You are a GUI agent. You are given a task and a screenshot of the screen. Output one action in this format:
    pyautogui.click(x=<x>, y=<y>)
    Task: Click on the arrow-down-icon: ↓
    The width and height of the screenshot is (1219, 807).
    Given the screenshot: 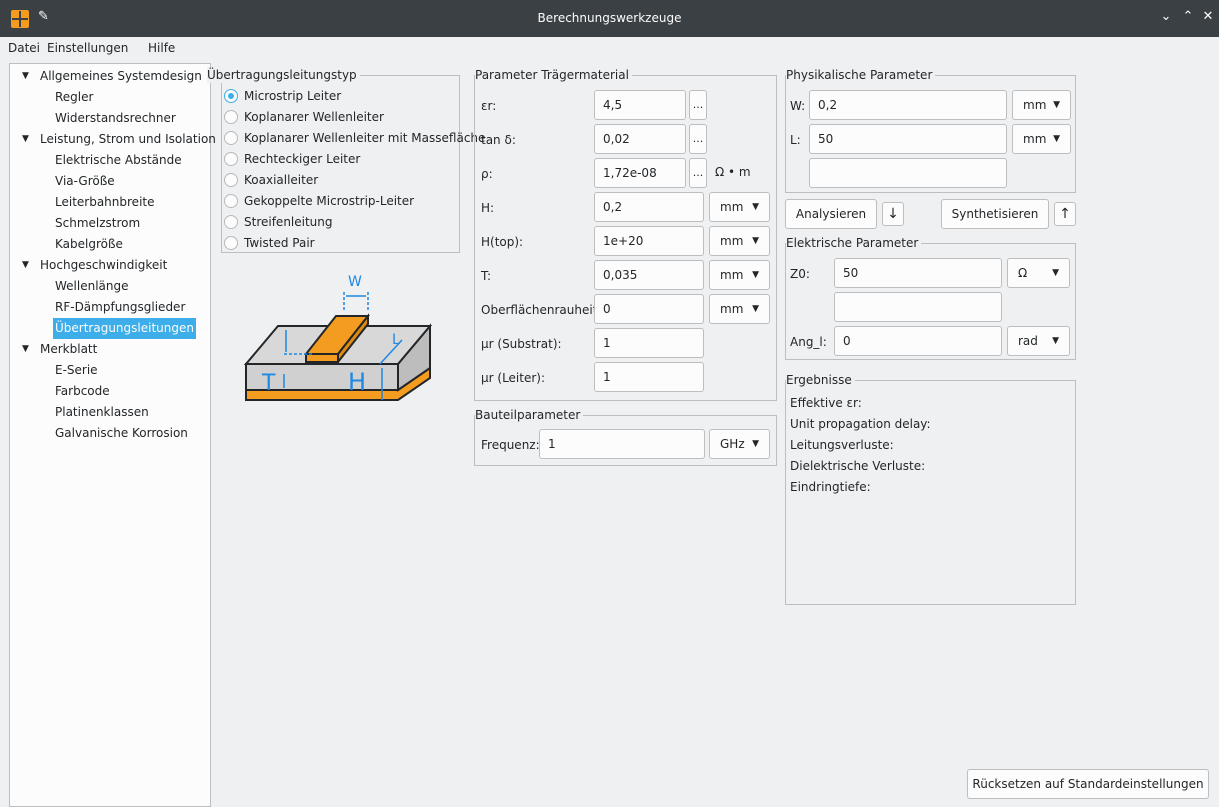 What is the action you would take?
    pyautogui.click(x=893, y=214)
    